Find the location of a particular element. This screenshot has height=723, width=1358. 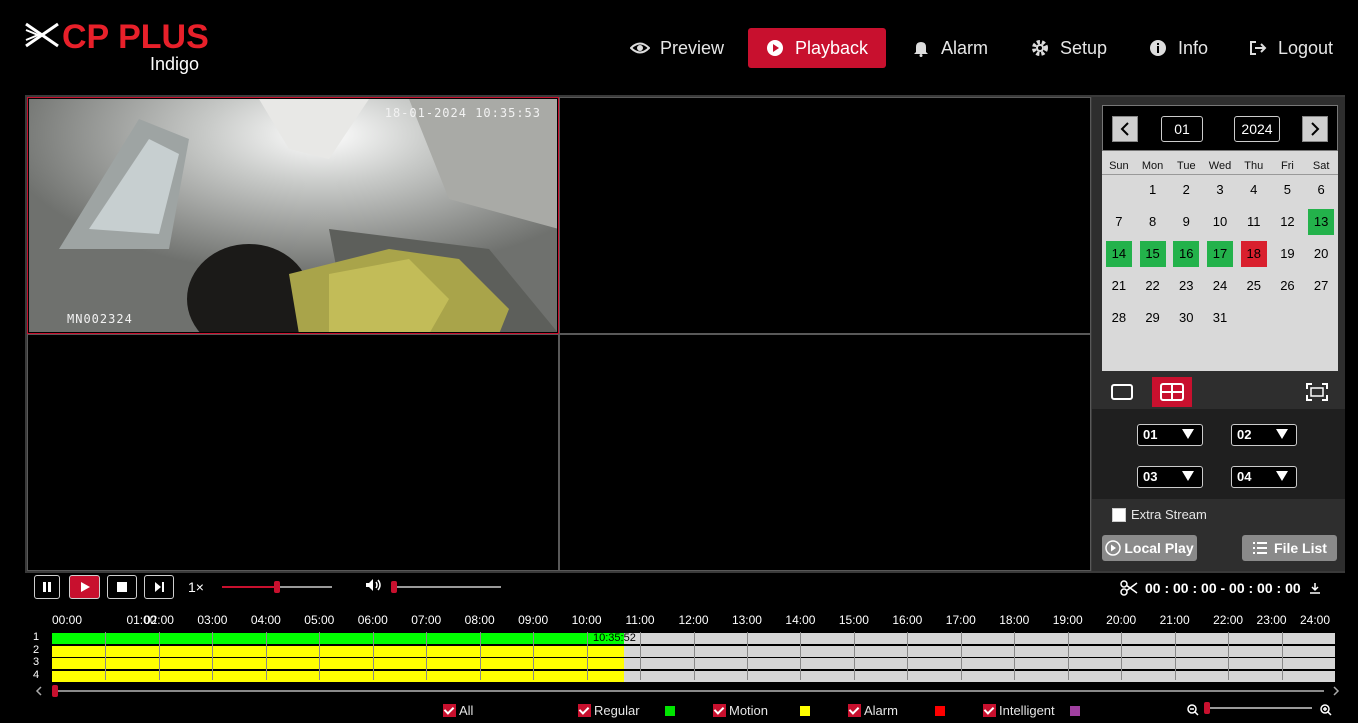

download-icon is located at coordinates (1315, 588).